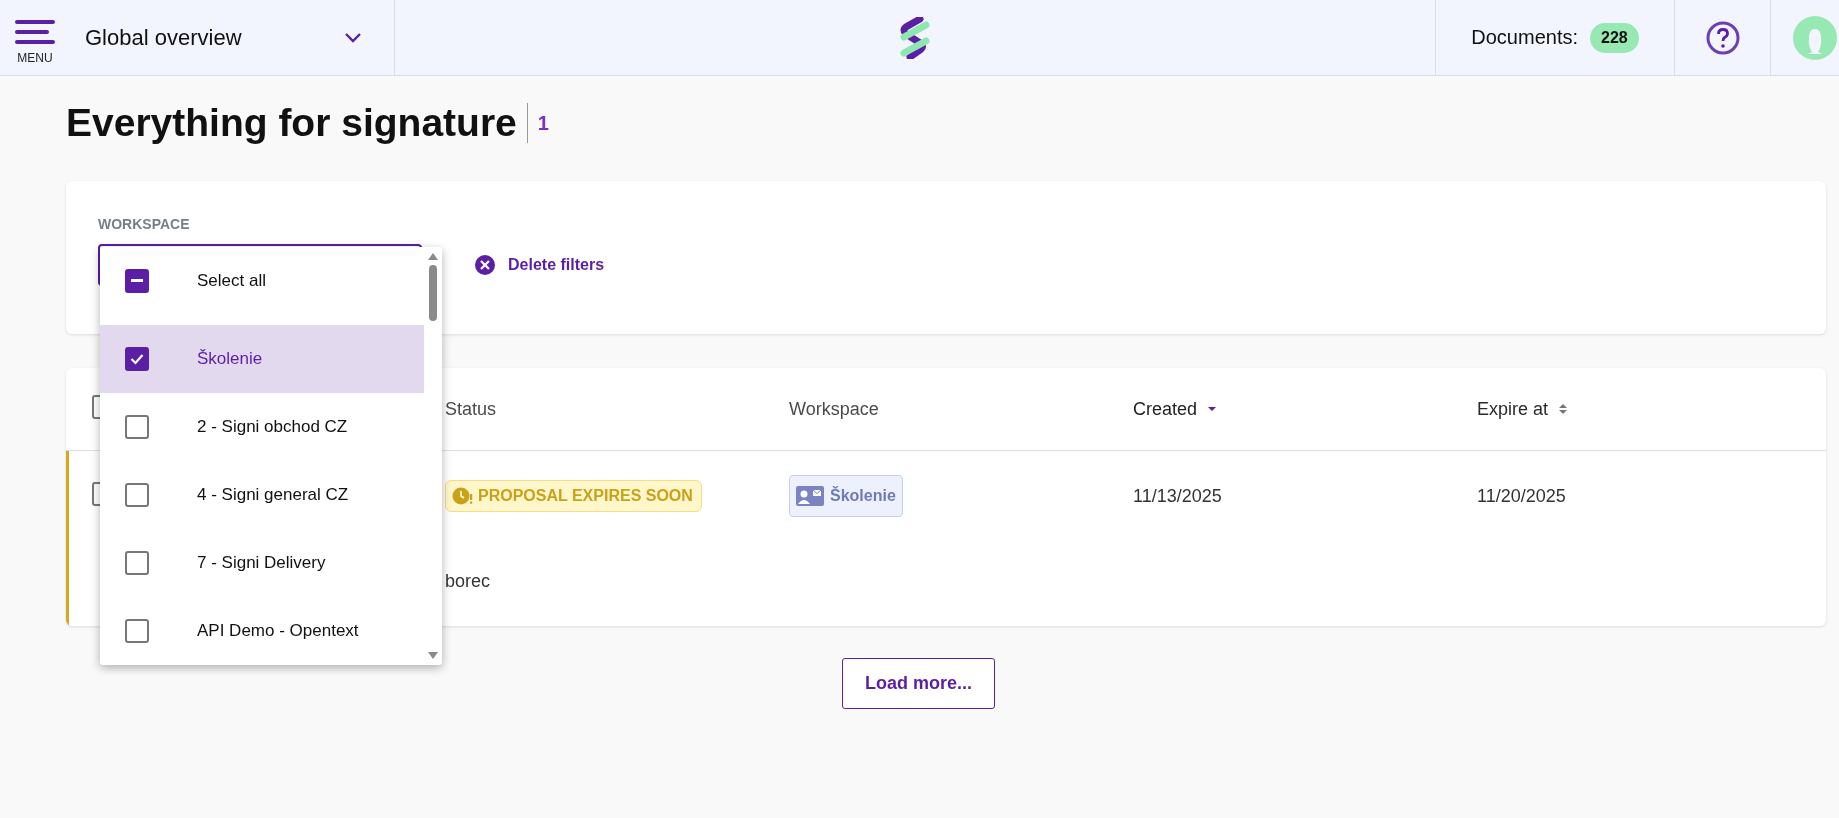 The height and width of the screenshot is (818, 1839). What do you see at coordinates (463, 496) in the screenshot?
I see `clock-alert-icon` at bounding box center [463, 496].